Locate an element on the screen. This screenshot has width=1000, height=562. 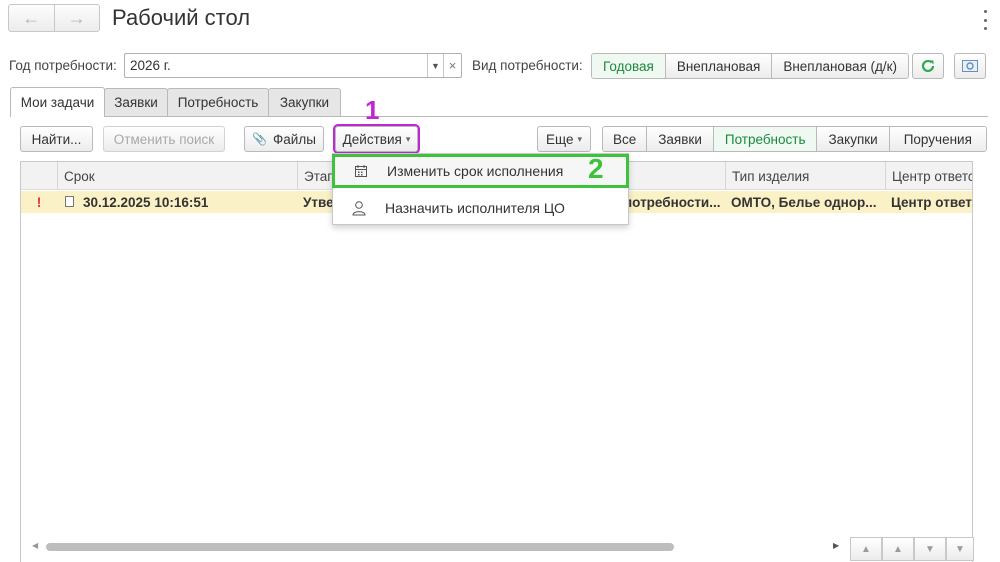
scroll-to-bottom-icon: ▼ is located at coordinates (960, 549).